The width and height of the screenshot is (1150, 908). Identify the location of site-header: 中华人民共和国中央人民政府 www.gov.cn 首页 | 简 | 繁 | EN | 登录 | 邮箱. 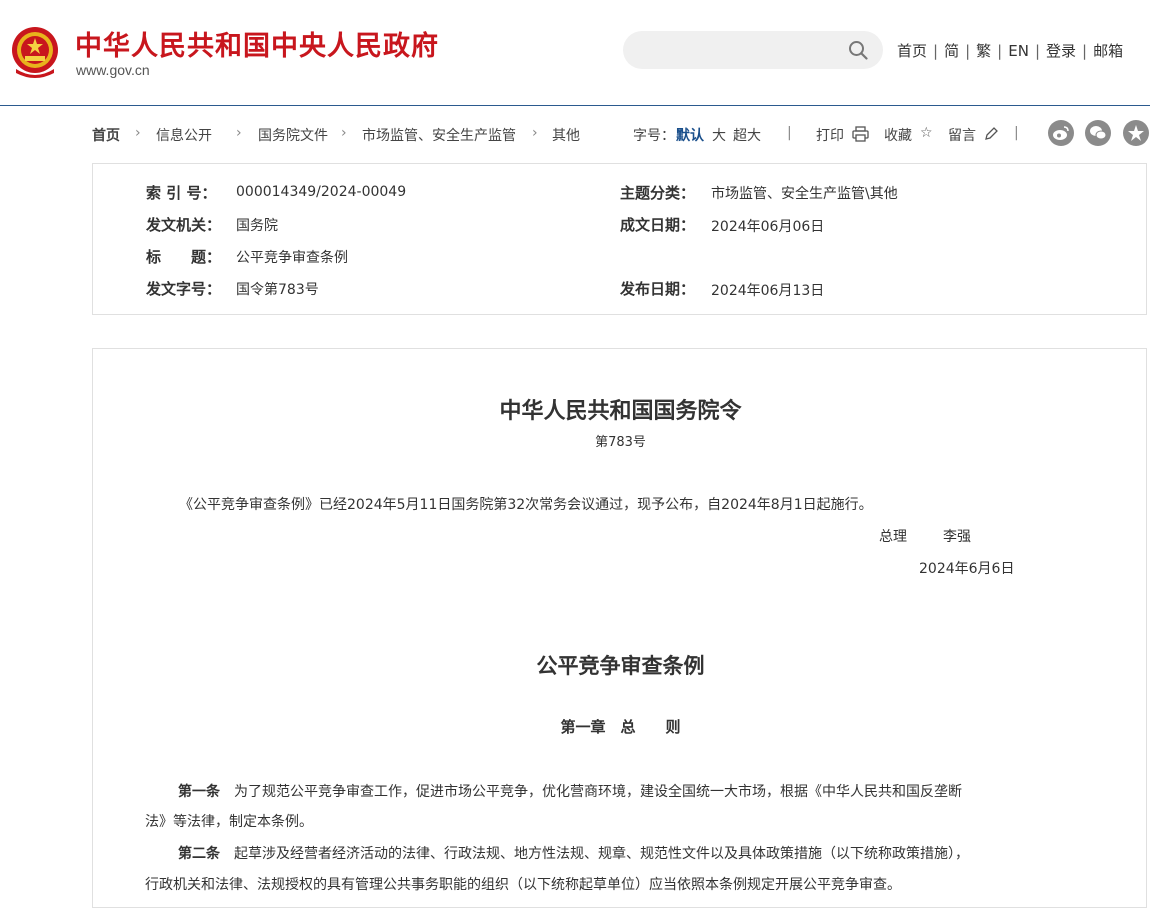
(575, 53).